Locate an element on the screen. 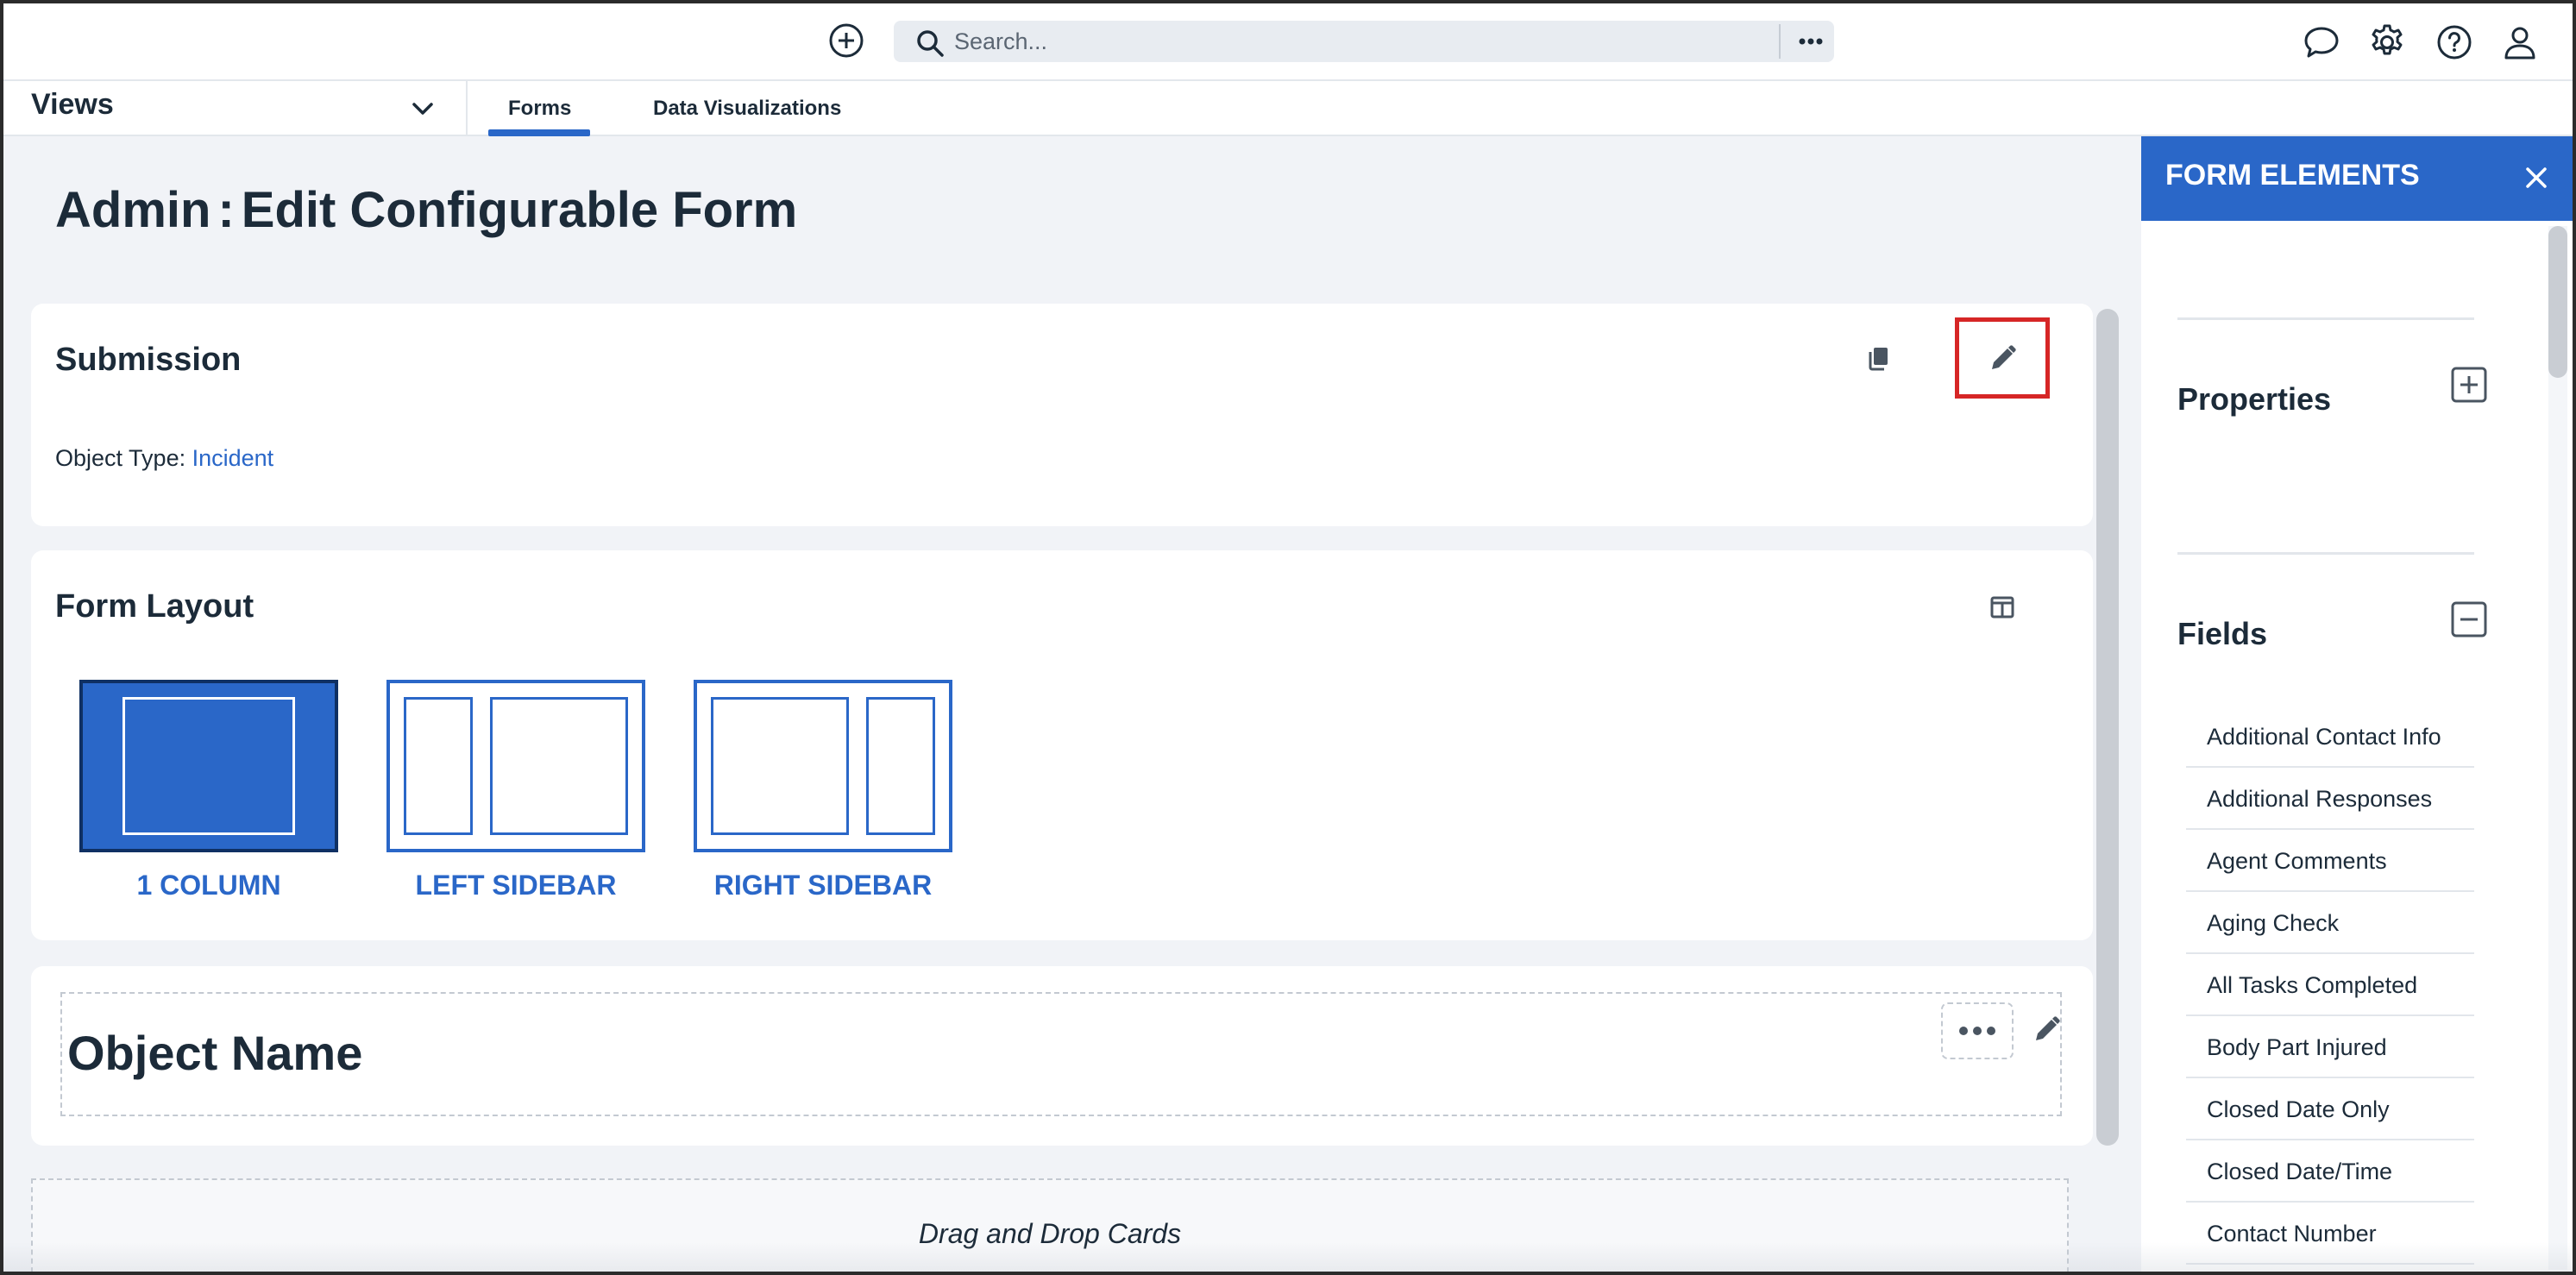 The height and width of the screenshot is (1275, 2576). layout-label-right-sidebar: RIGHT SIDEBAR is located at coordinates (823, 885).